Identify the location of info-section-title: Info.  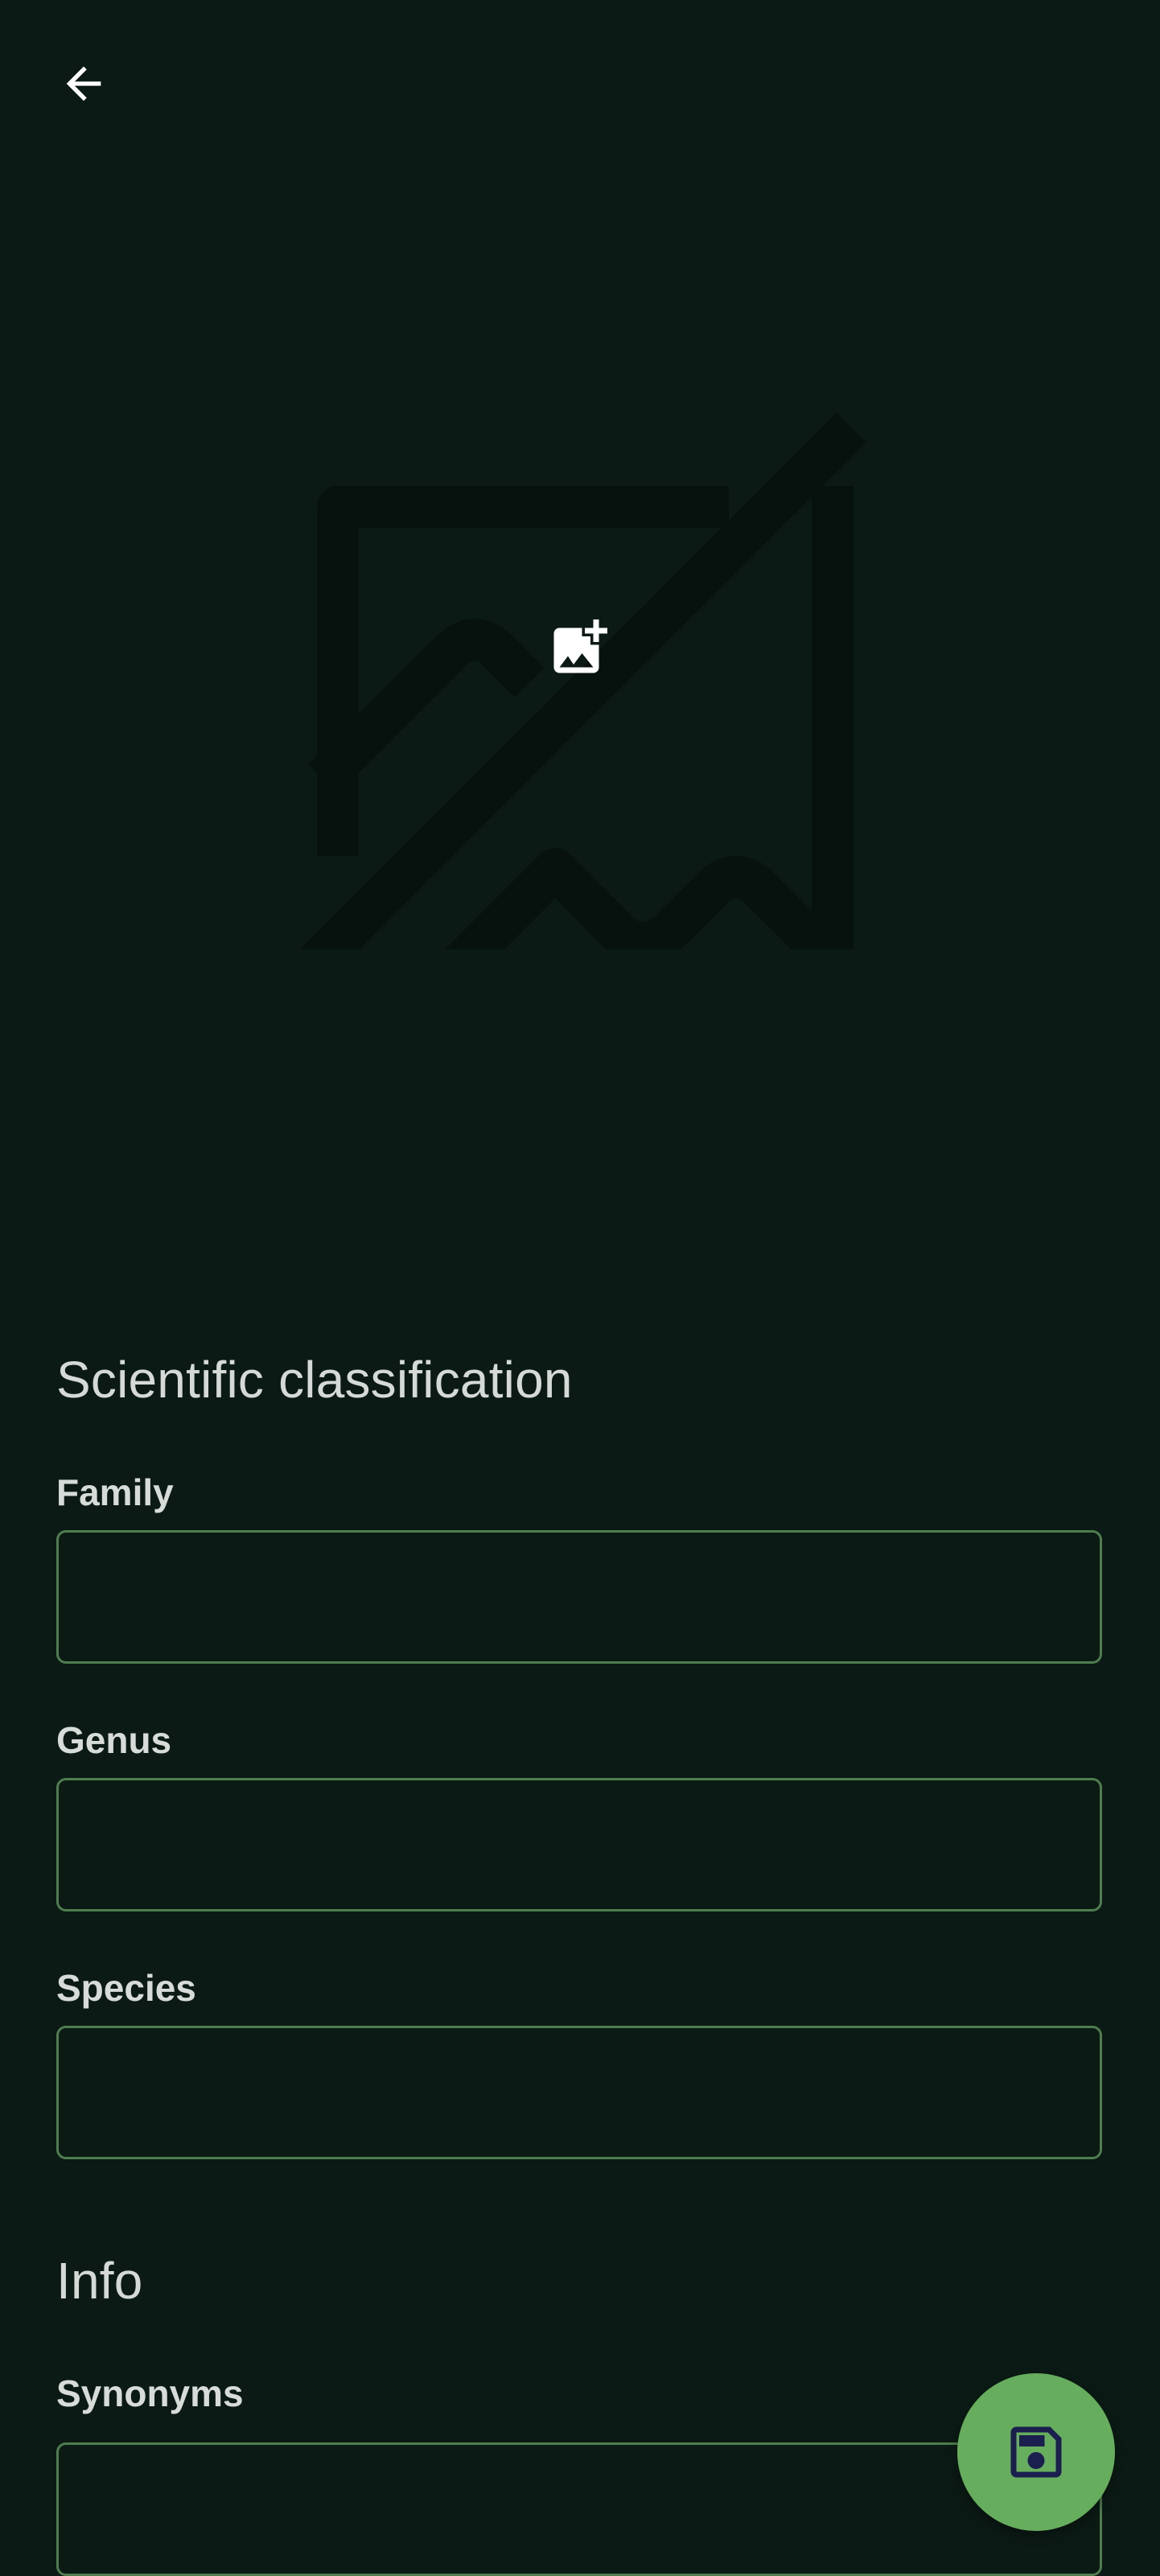
(99, 2281).